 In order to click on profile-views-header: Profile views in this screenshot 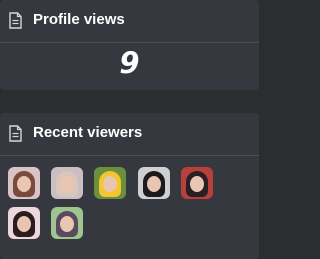, I will do `click(129, 21)`.